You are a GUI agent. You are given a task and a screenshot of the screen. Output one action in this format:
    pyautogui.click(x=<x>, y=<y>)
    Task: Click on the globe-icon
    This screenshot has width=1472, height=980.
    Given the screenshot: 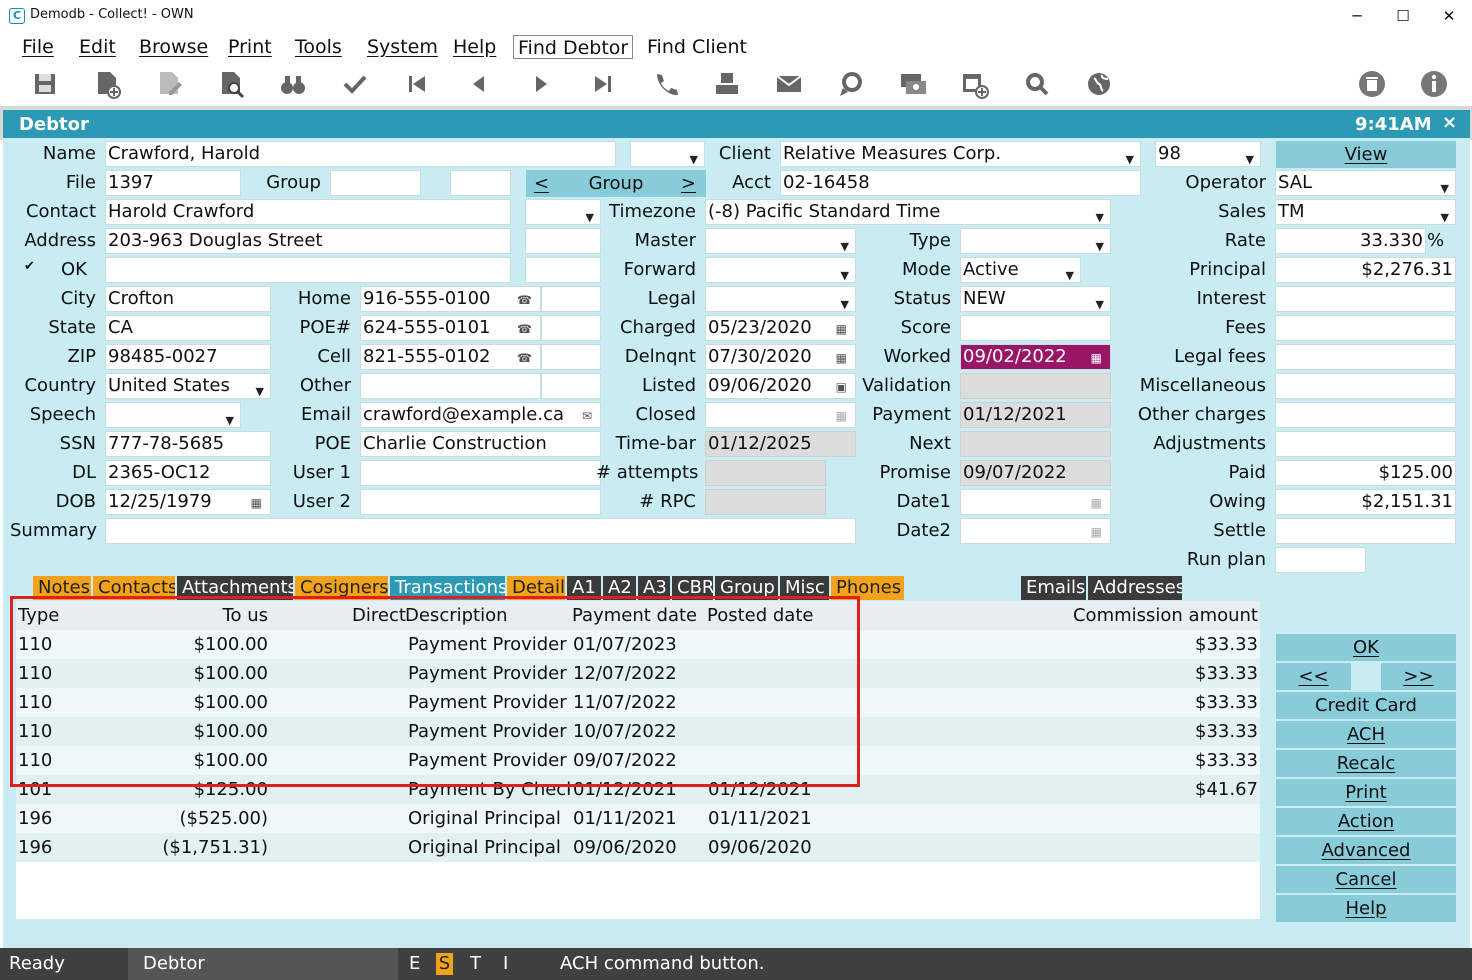 What is the action you would take?
    pyautogui.click(x=1099, y=84)
    